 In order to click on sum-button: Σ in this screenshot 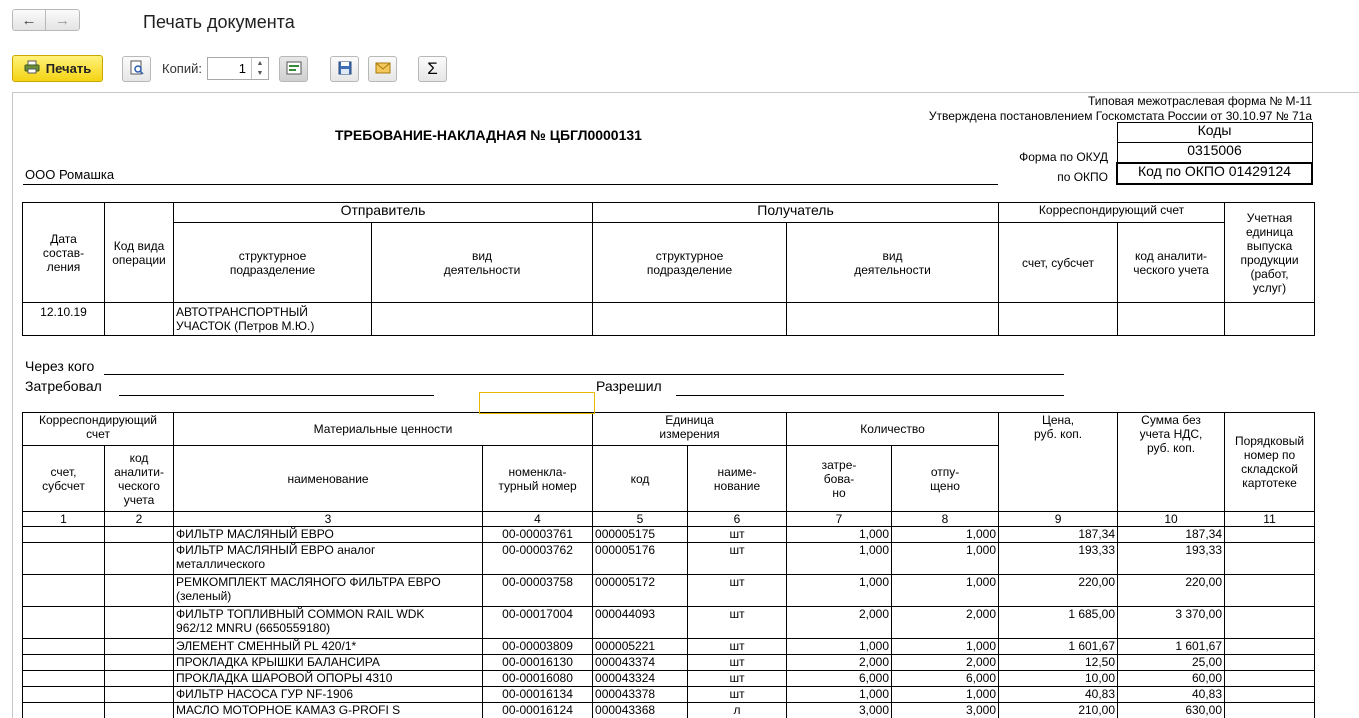, I will do `click(432, 69)`.